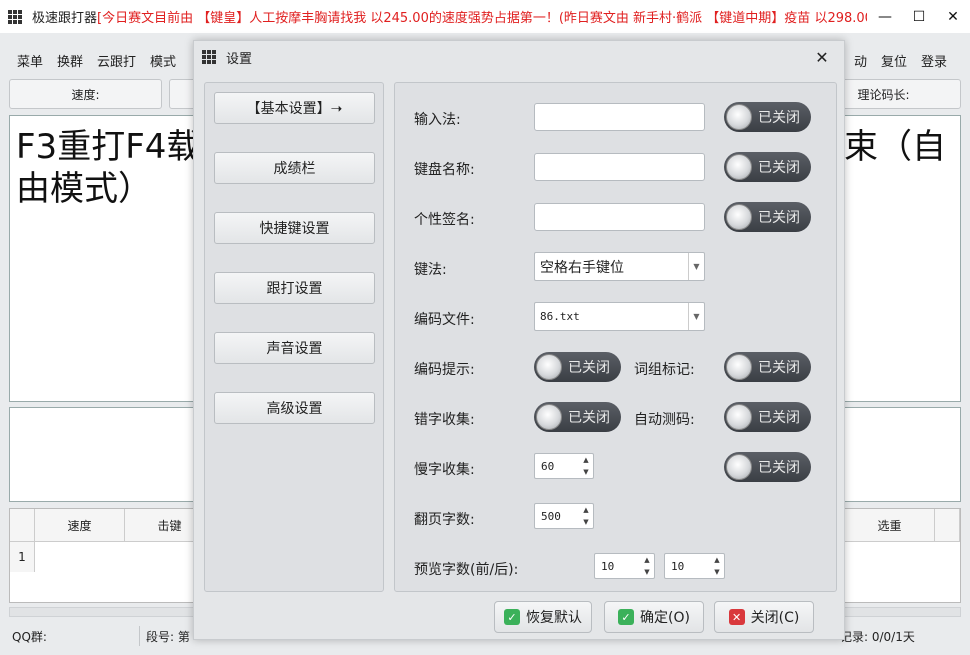 This screenshot has width=970, height=655. What do you see at coordinates (294, 108) in the screenshot?
I see `nav-basic-settings: 【基本设置】➝` at bounding box center [294, 108].